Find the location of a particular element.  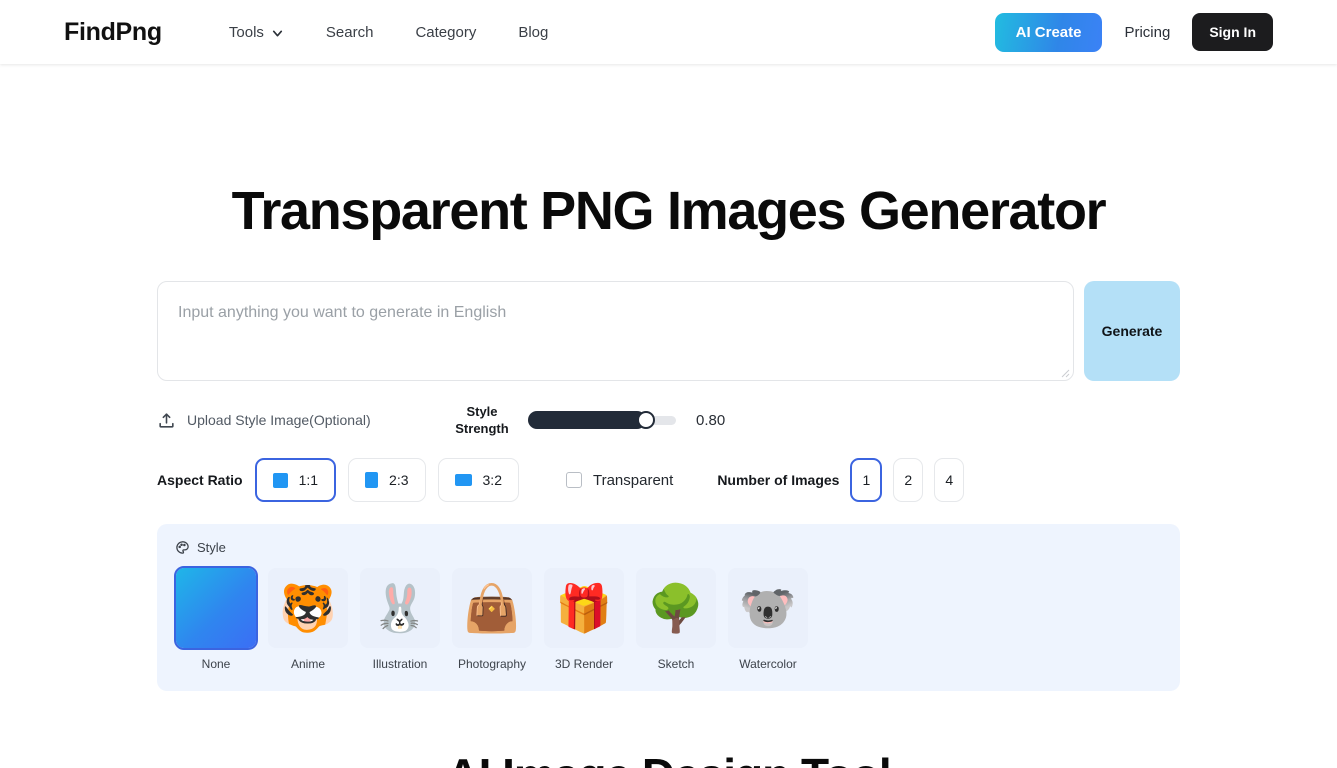

style-tile-photography: 👜 Photography is located at coordinates (492, 619).